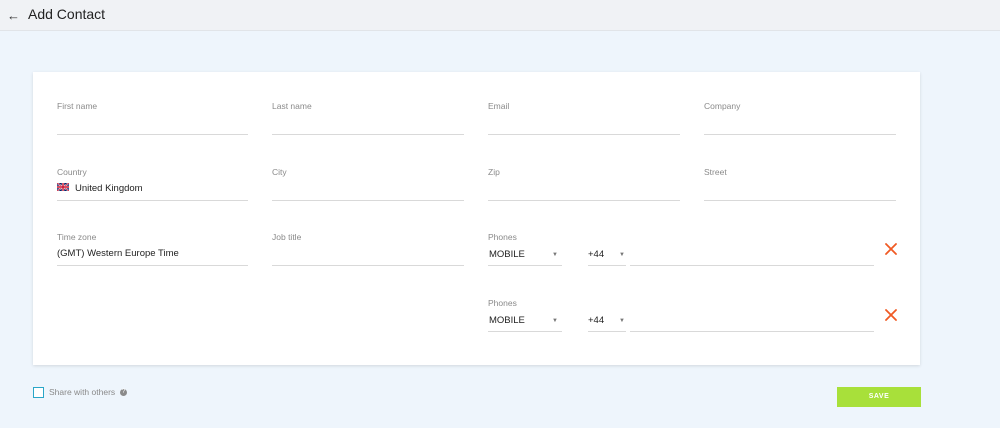 This screenshot has width=1000, height=428. I want to click on city-underline, so click(368, 200).